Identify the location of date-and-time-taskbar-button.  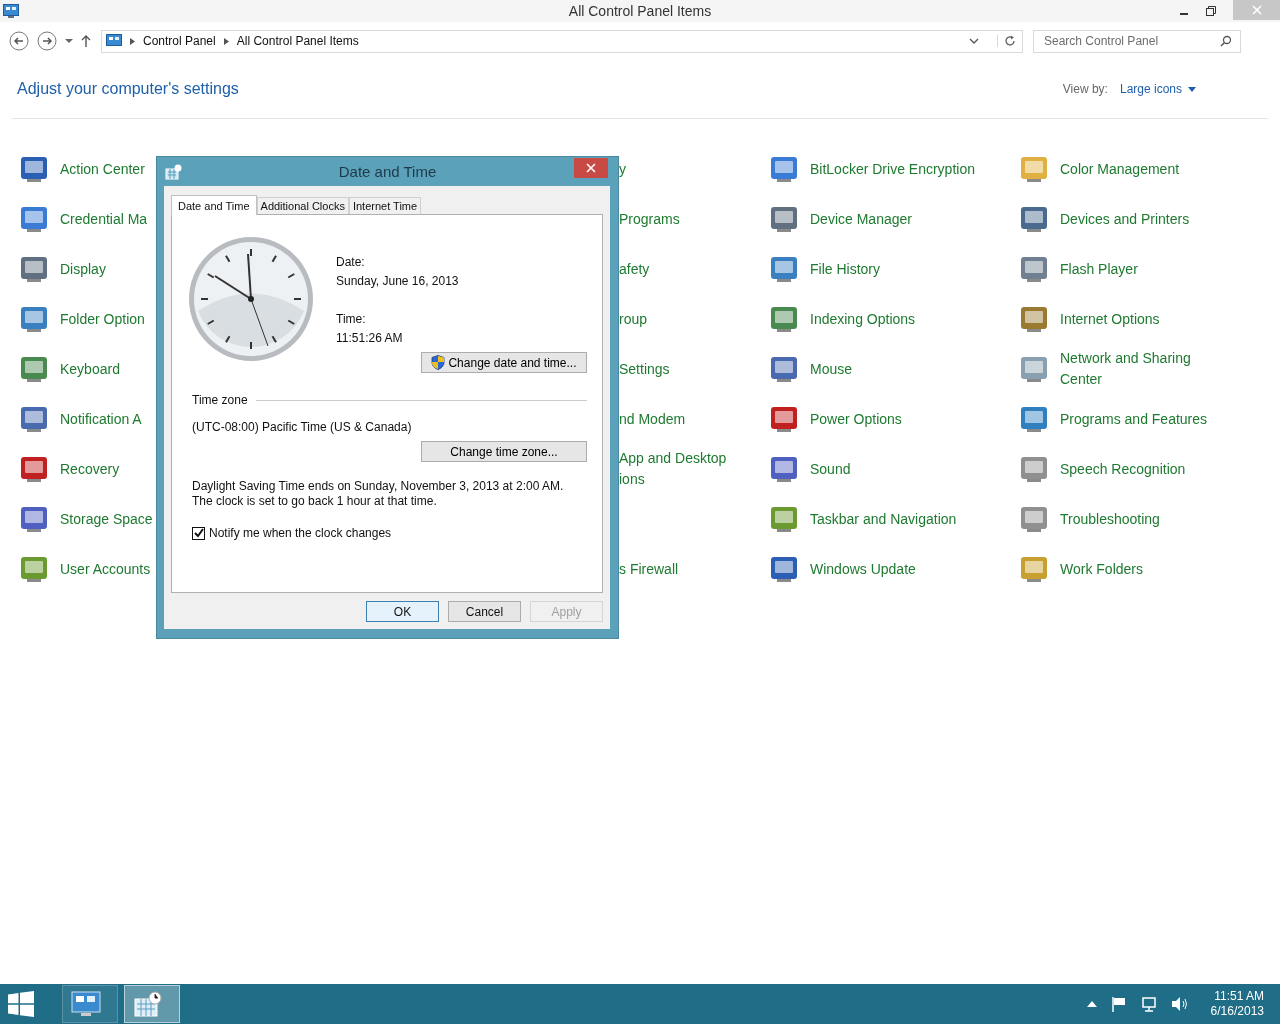
(152, 1004).